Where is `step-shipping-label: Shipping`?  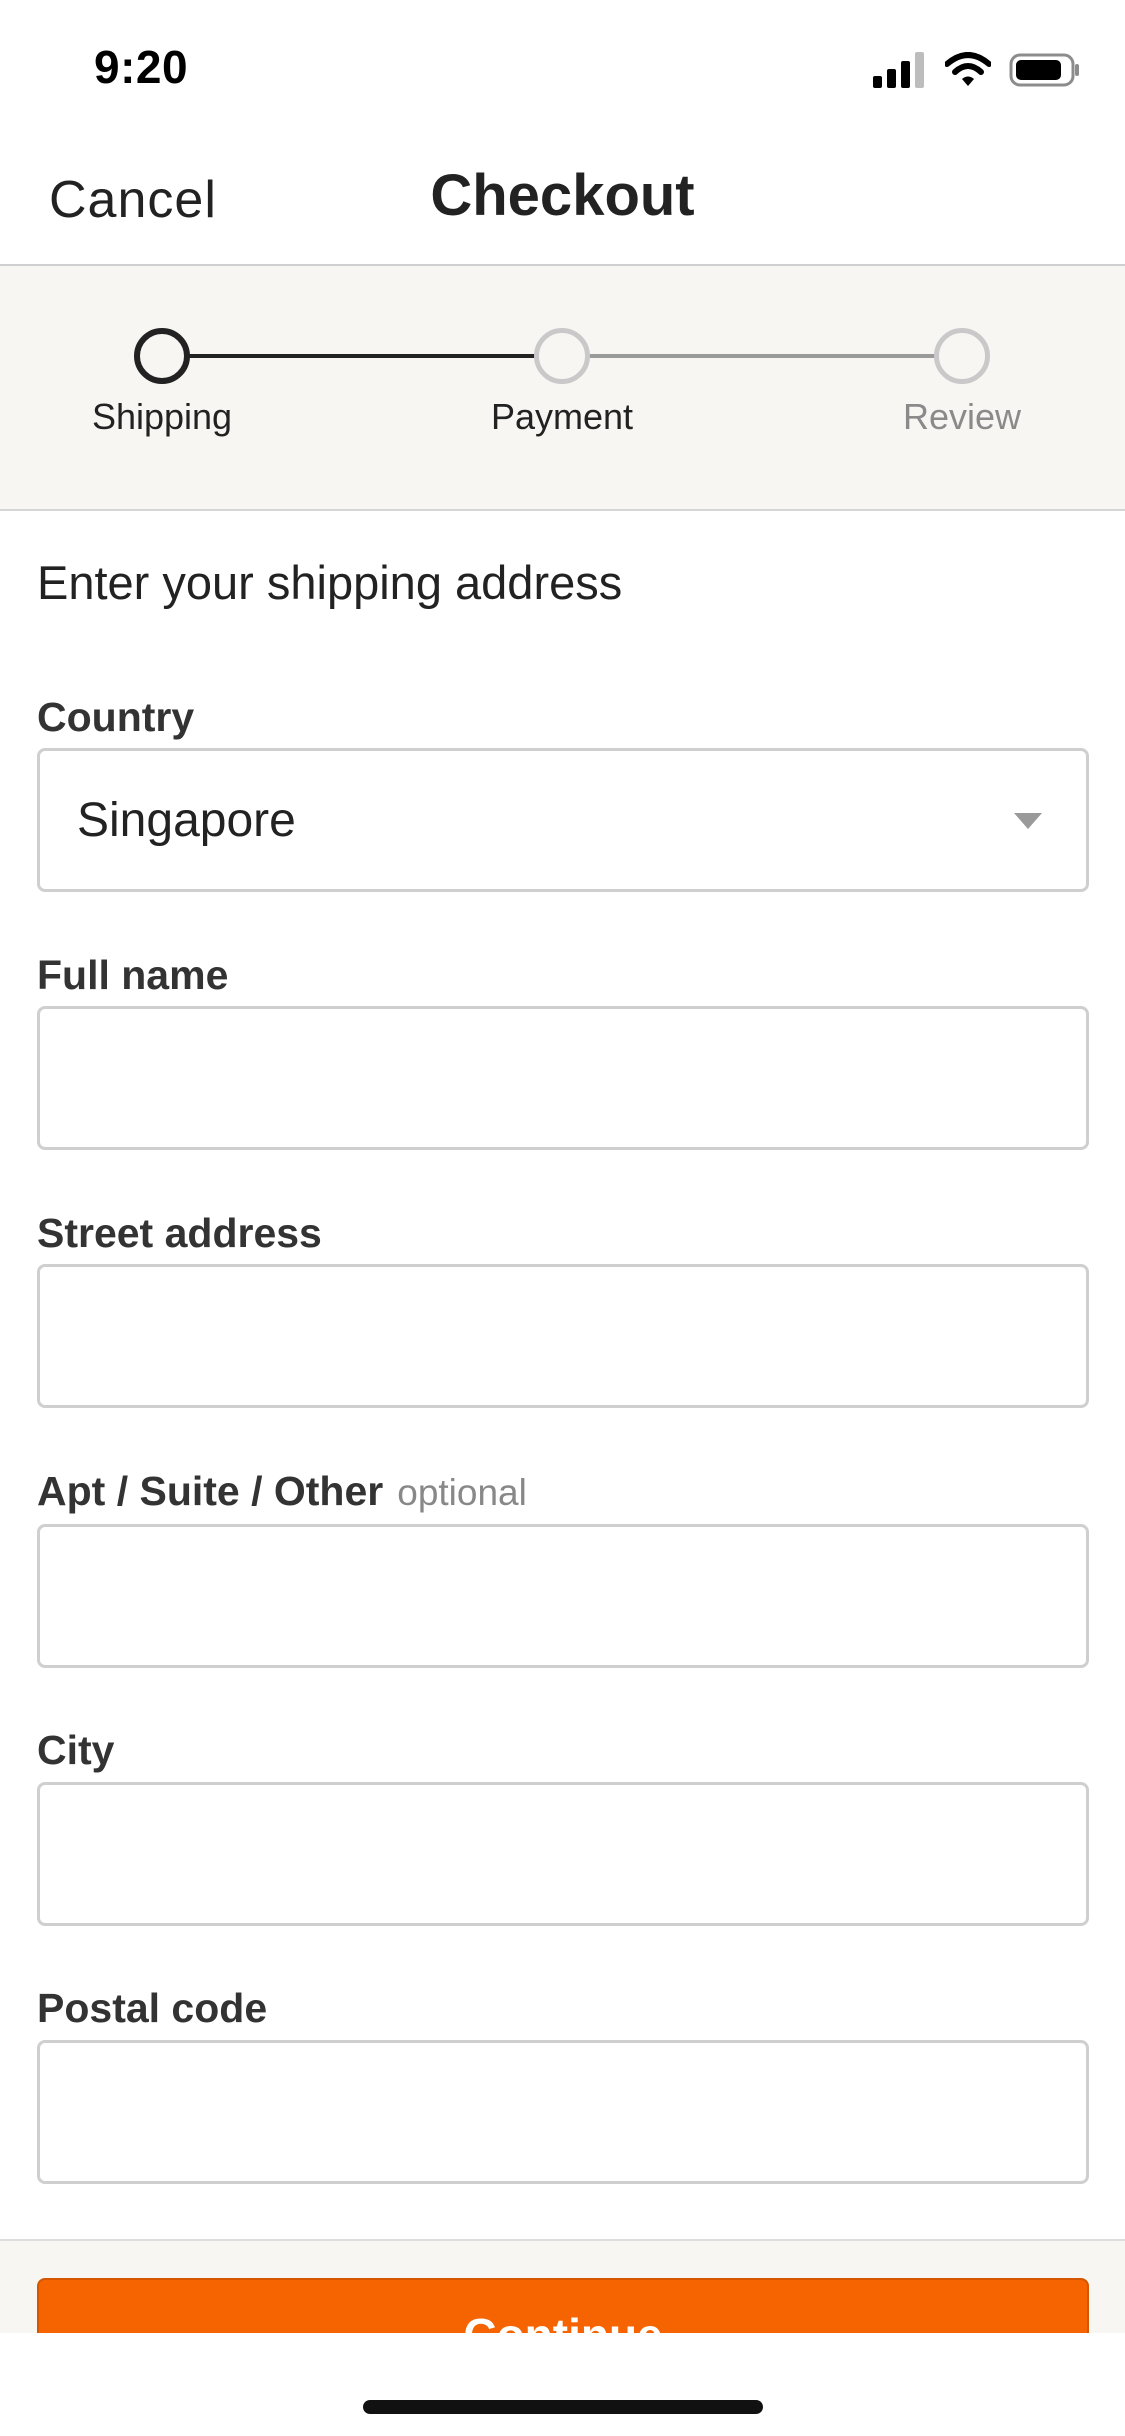
step-shipping-label: Shipping is located at coordinates (162, 416).